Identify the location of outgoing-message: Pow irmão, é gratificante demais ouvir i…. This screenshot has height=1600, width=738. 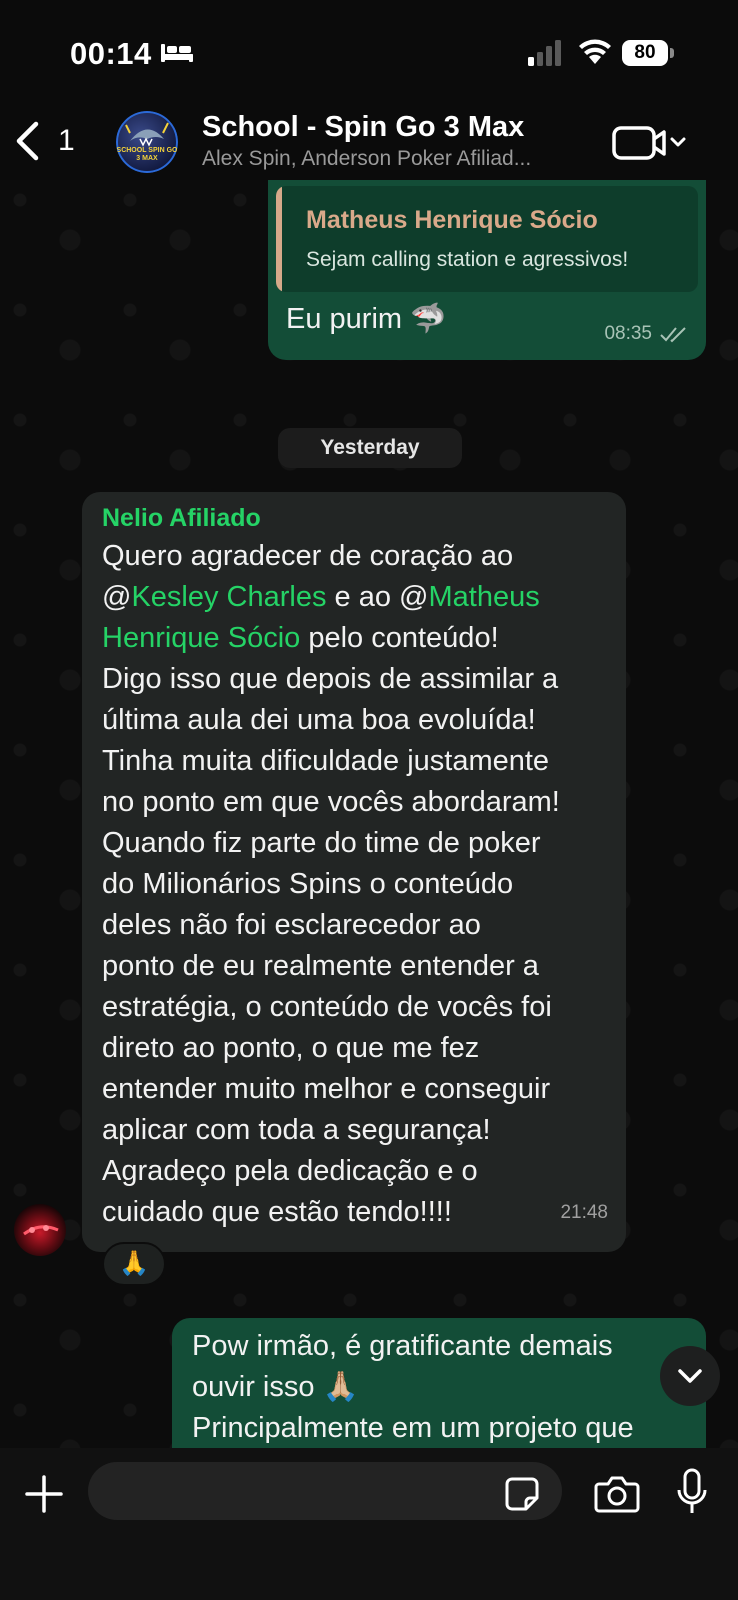
(439, 1388).